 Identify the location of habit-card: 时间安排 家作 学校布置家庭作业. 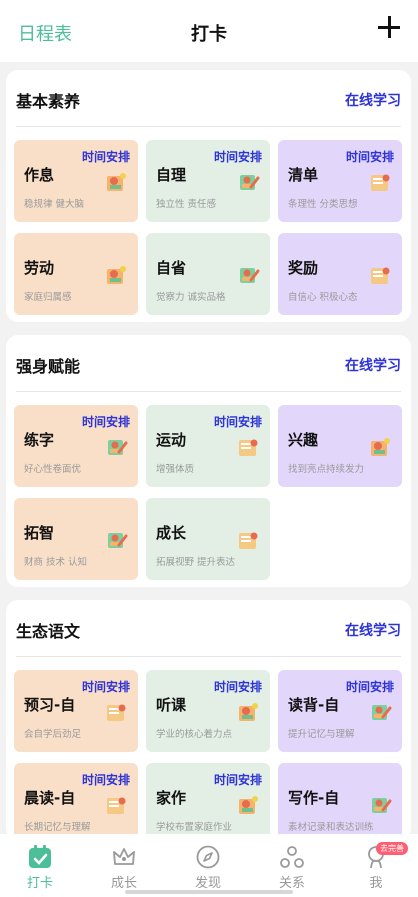
(208, 804).